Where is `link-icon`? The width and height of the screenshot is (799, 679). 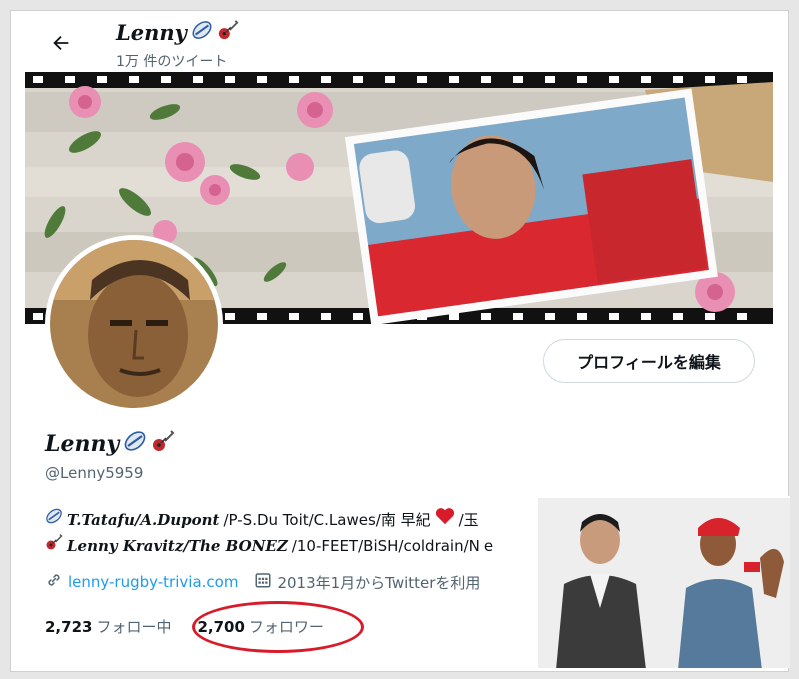
link-icon is located at coordinates (54, 582).